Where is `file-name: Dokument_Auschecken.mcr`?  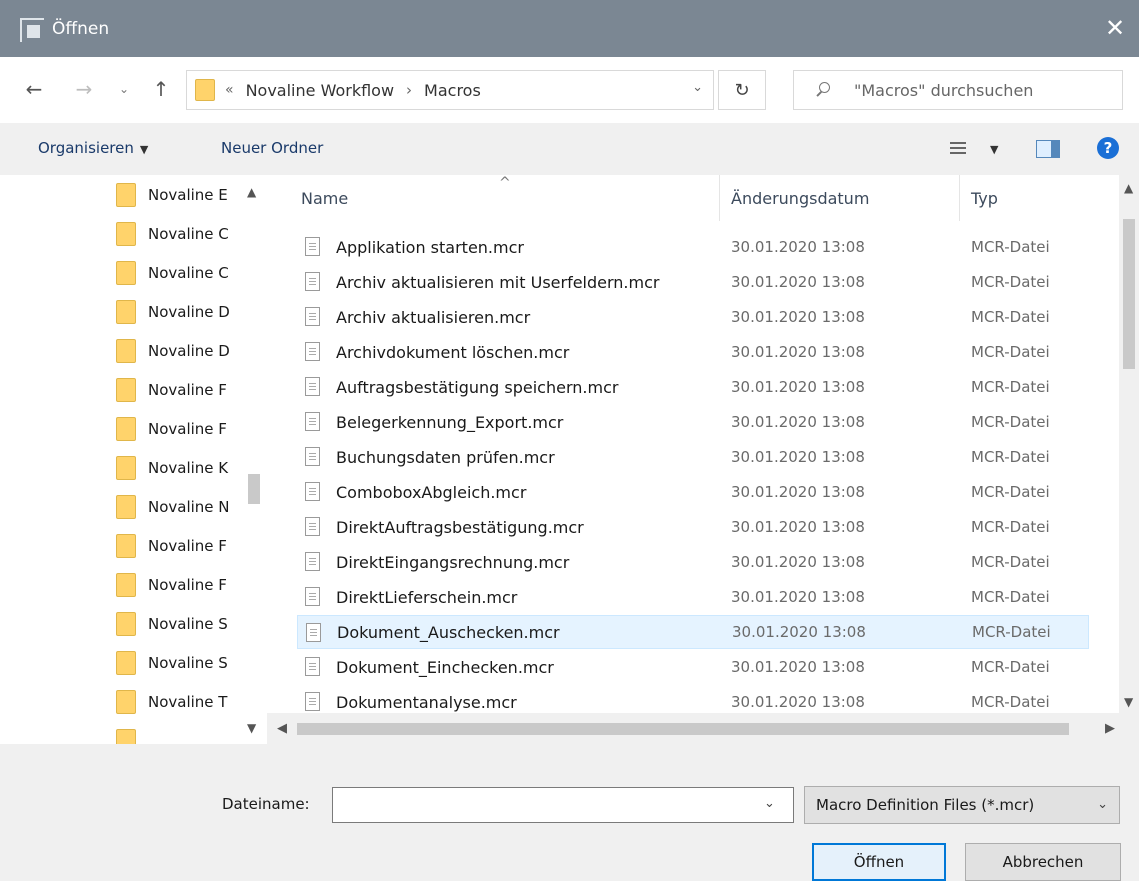 file-name: Dokument_Auschecken.mcr is located at coordinates (448, 632).